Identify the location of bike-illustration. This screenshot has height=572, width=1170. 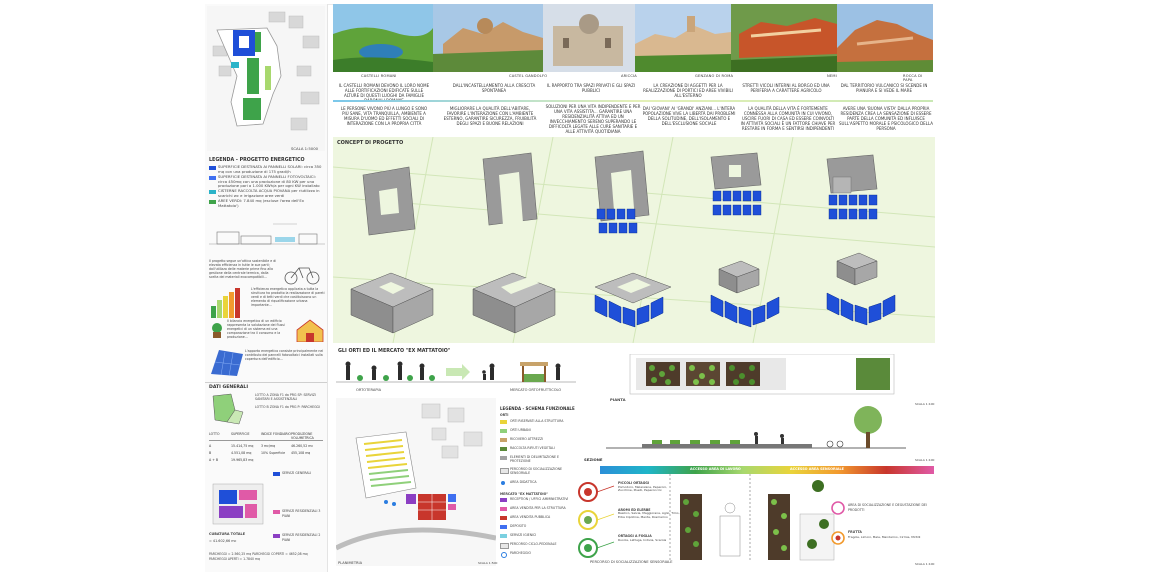
(302, 276).